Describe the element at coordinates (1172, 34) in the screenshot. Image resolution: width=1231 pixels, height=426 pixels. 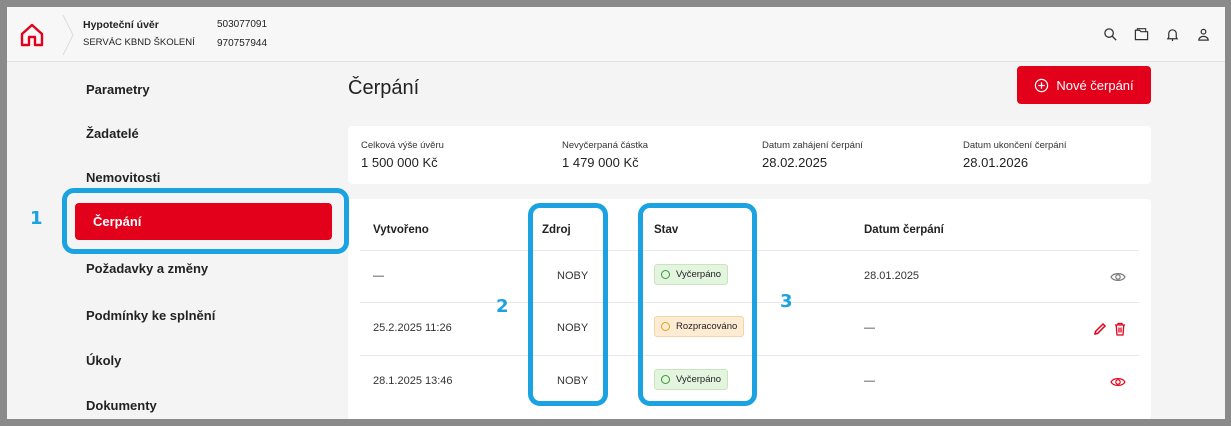
I see `bell-icon` at that location.